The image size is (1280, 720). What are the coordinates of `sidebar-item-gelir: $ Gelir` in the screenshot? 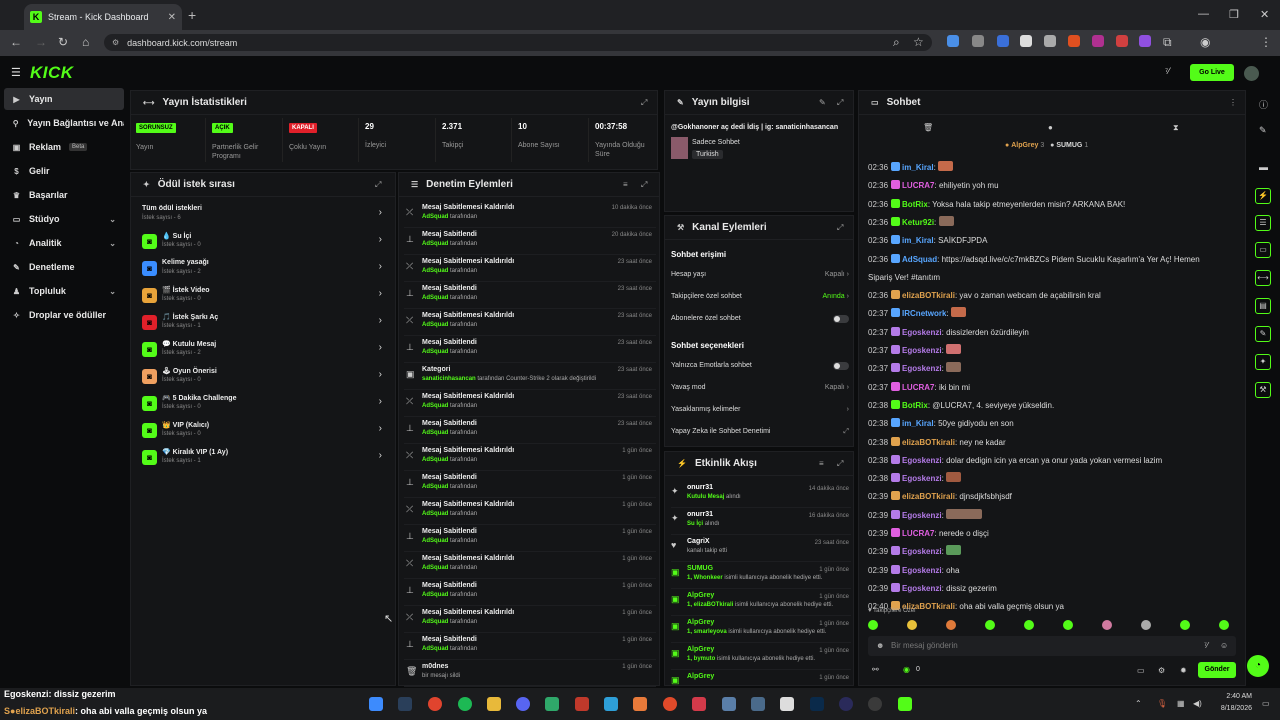 It's located at (64, 171).